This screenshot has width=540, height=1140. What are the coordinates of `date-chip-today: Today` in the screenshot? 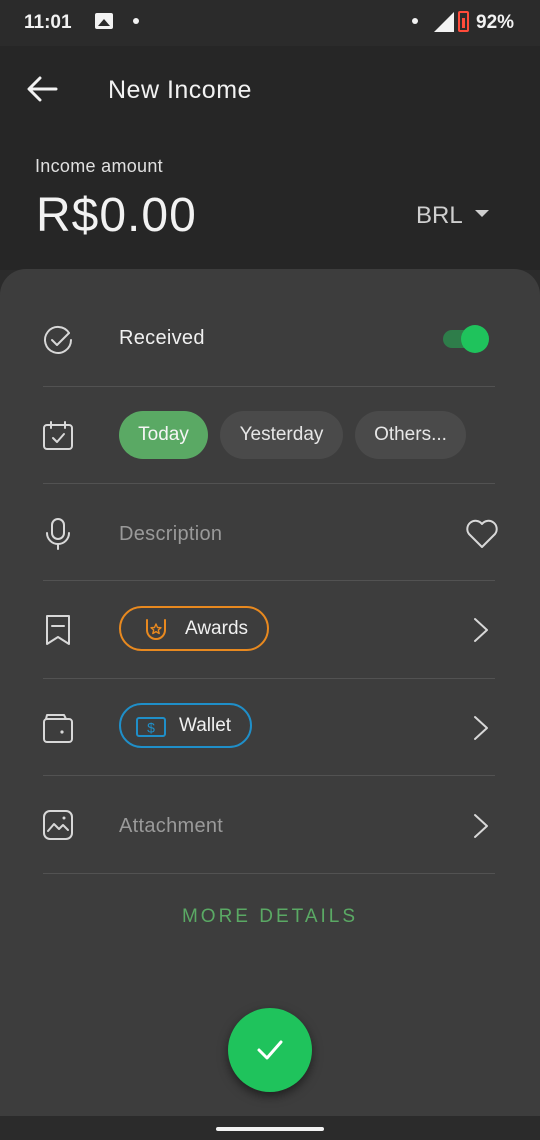 It's located at (163, 435).